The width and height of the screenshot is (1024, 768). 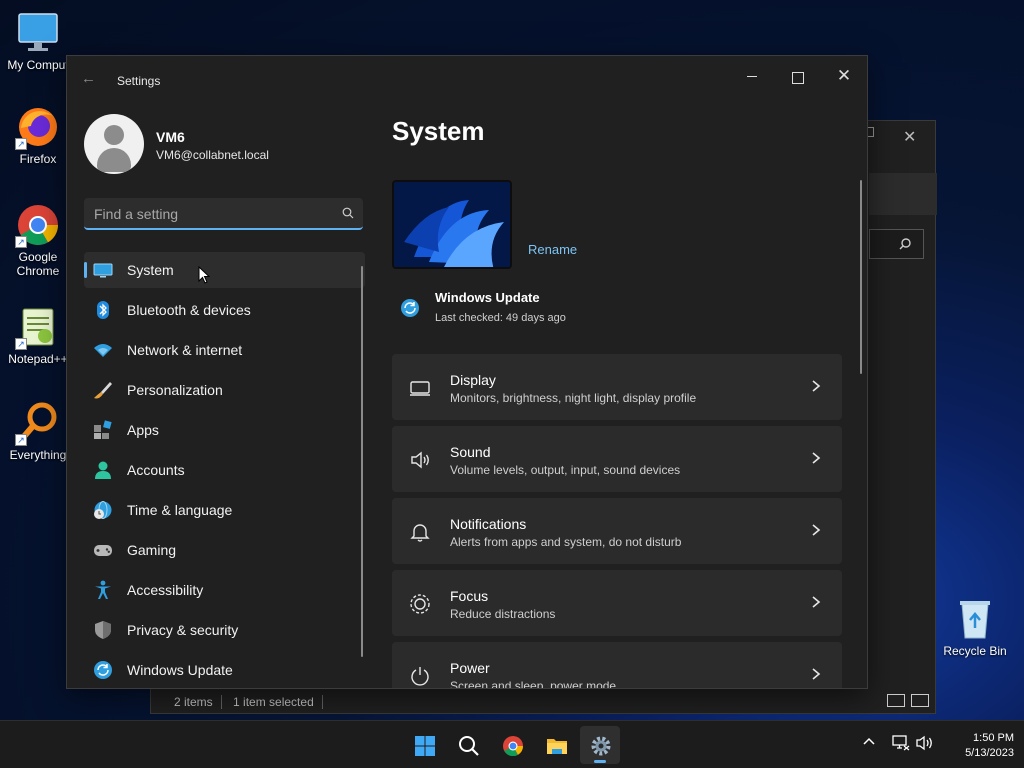 What do you see at coordinates (224, 430) in the screenshot?
I see `sidebar-item-apps: Apps` at bounding box center [224, 430].